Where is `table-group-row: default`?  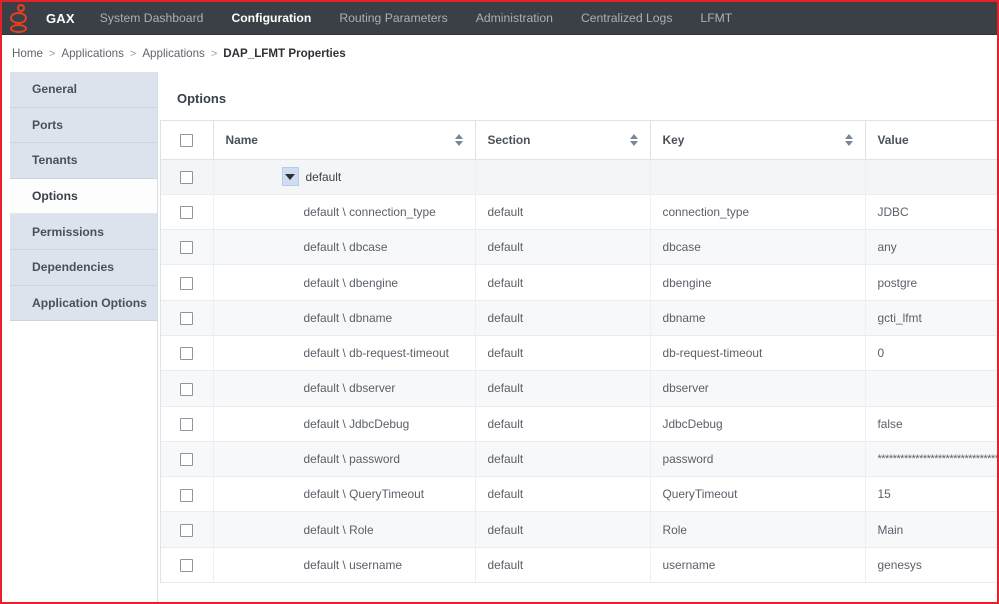 table-group-row: default is located at coordinates (579, 177).